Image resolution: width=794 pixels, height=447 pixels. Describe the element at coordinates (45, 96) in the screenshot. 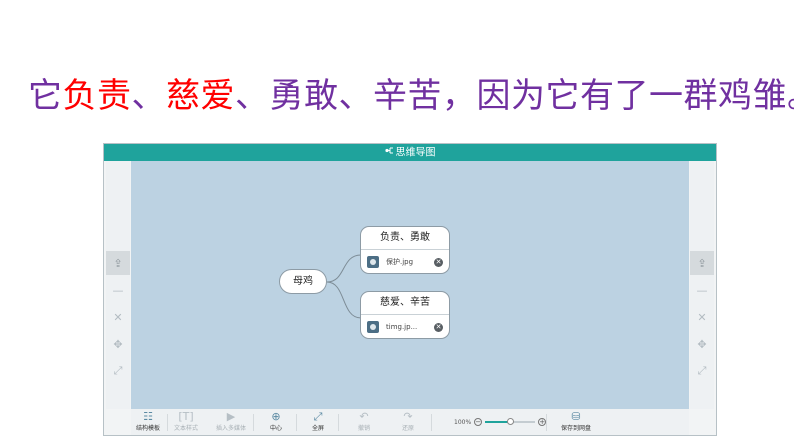

I see `headline-segment: 它` at that location.